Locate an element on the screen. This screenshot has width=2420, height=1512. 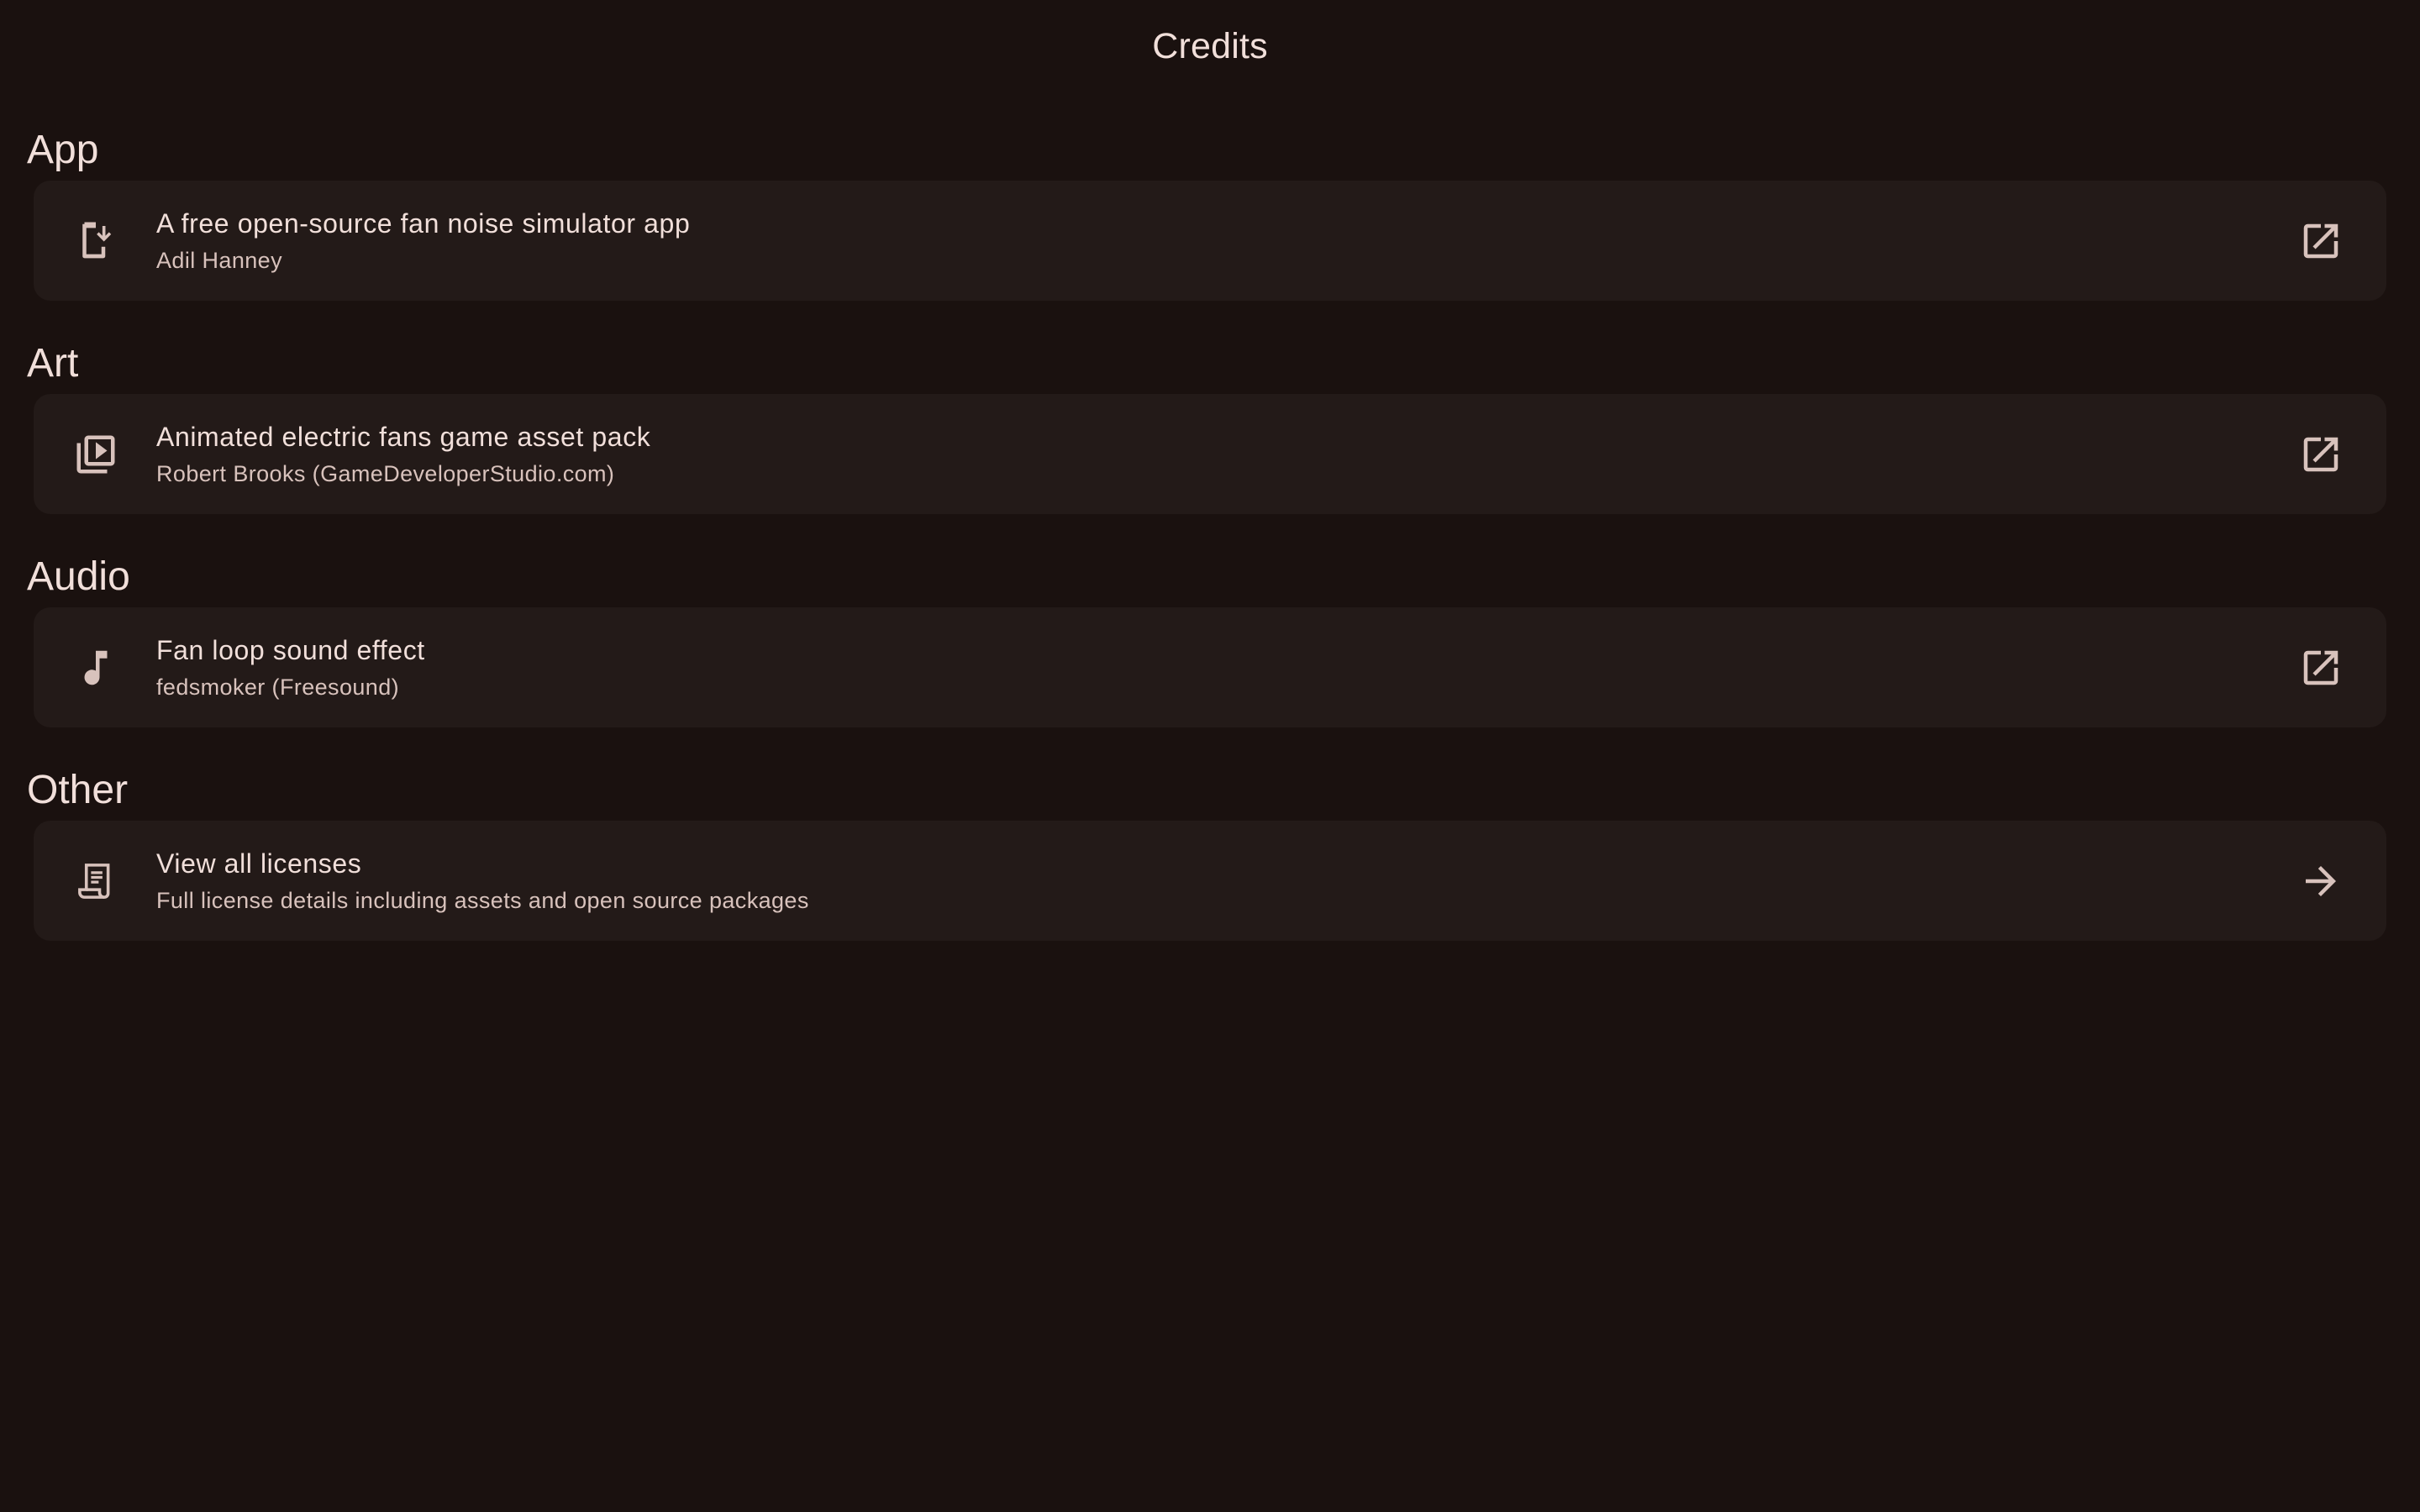
item-headline: View all licenses is located at coordinates (259, 863).